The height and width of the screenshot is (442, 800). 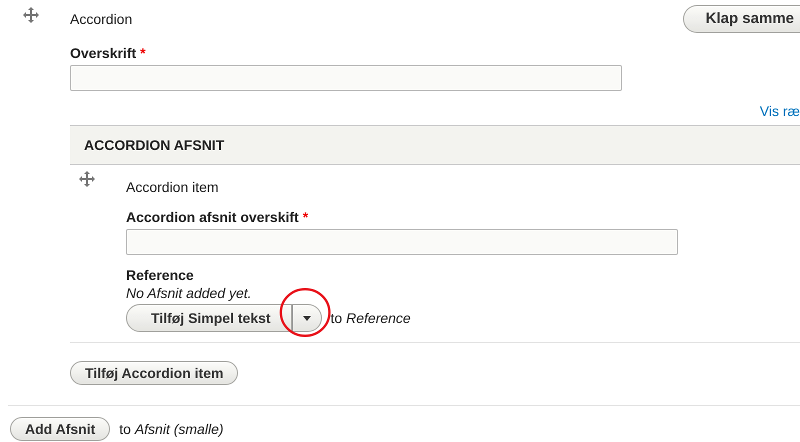 I want to click on show-link: Vis ræ, so click(x=780, y=112).